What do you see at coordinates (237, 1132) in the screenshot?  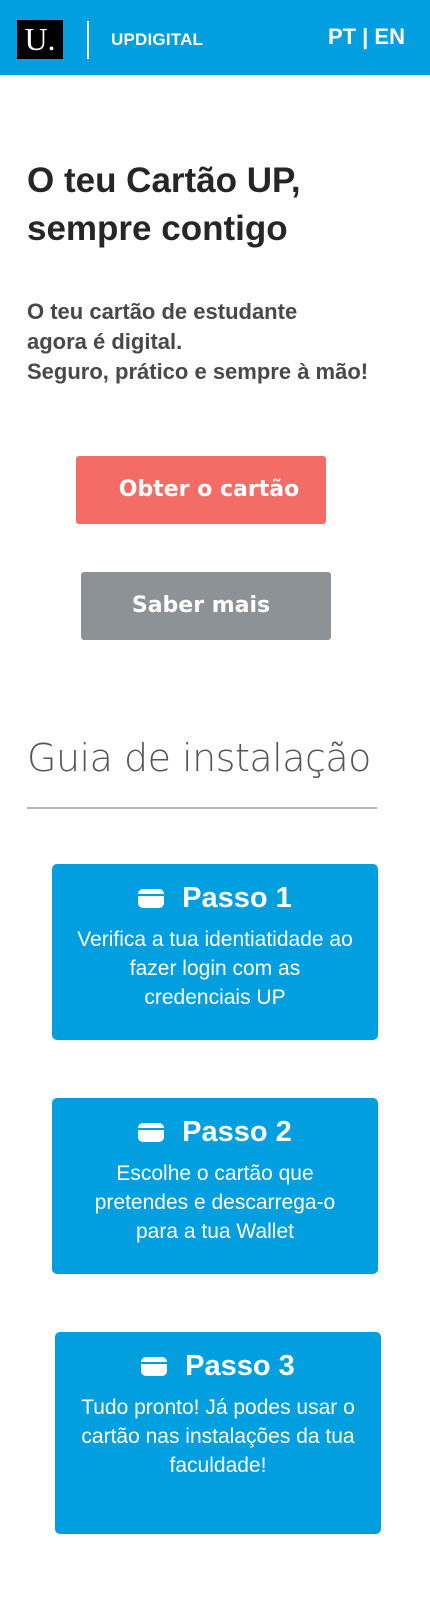 I see `step-title: Passo 2` at bounding box center [237, 1132].